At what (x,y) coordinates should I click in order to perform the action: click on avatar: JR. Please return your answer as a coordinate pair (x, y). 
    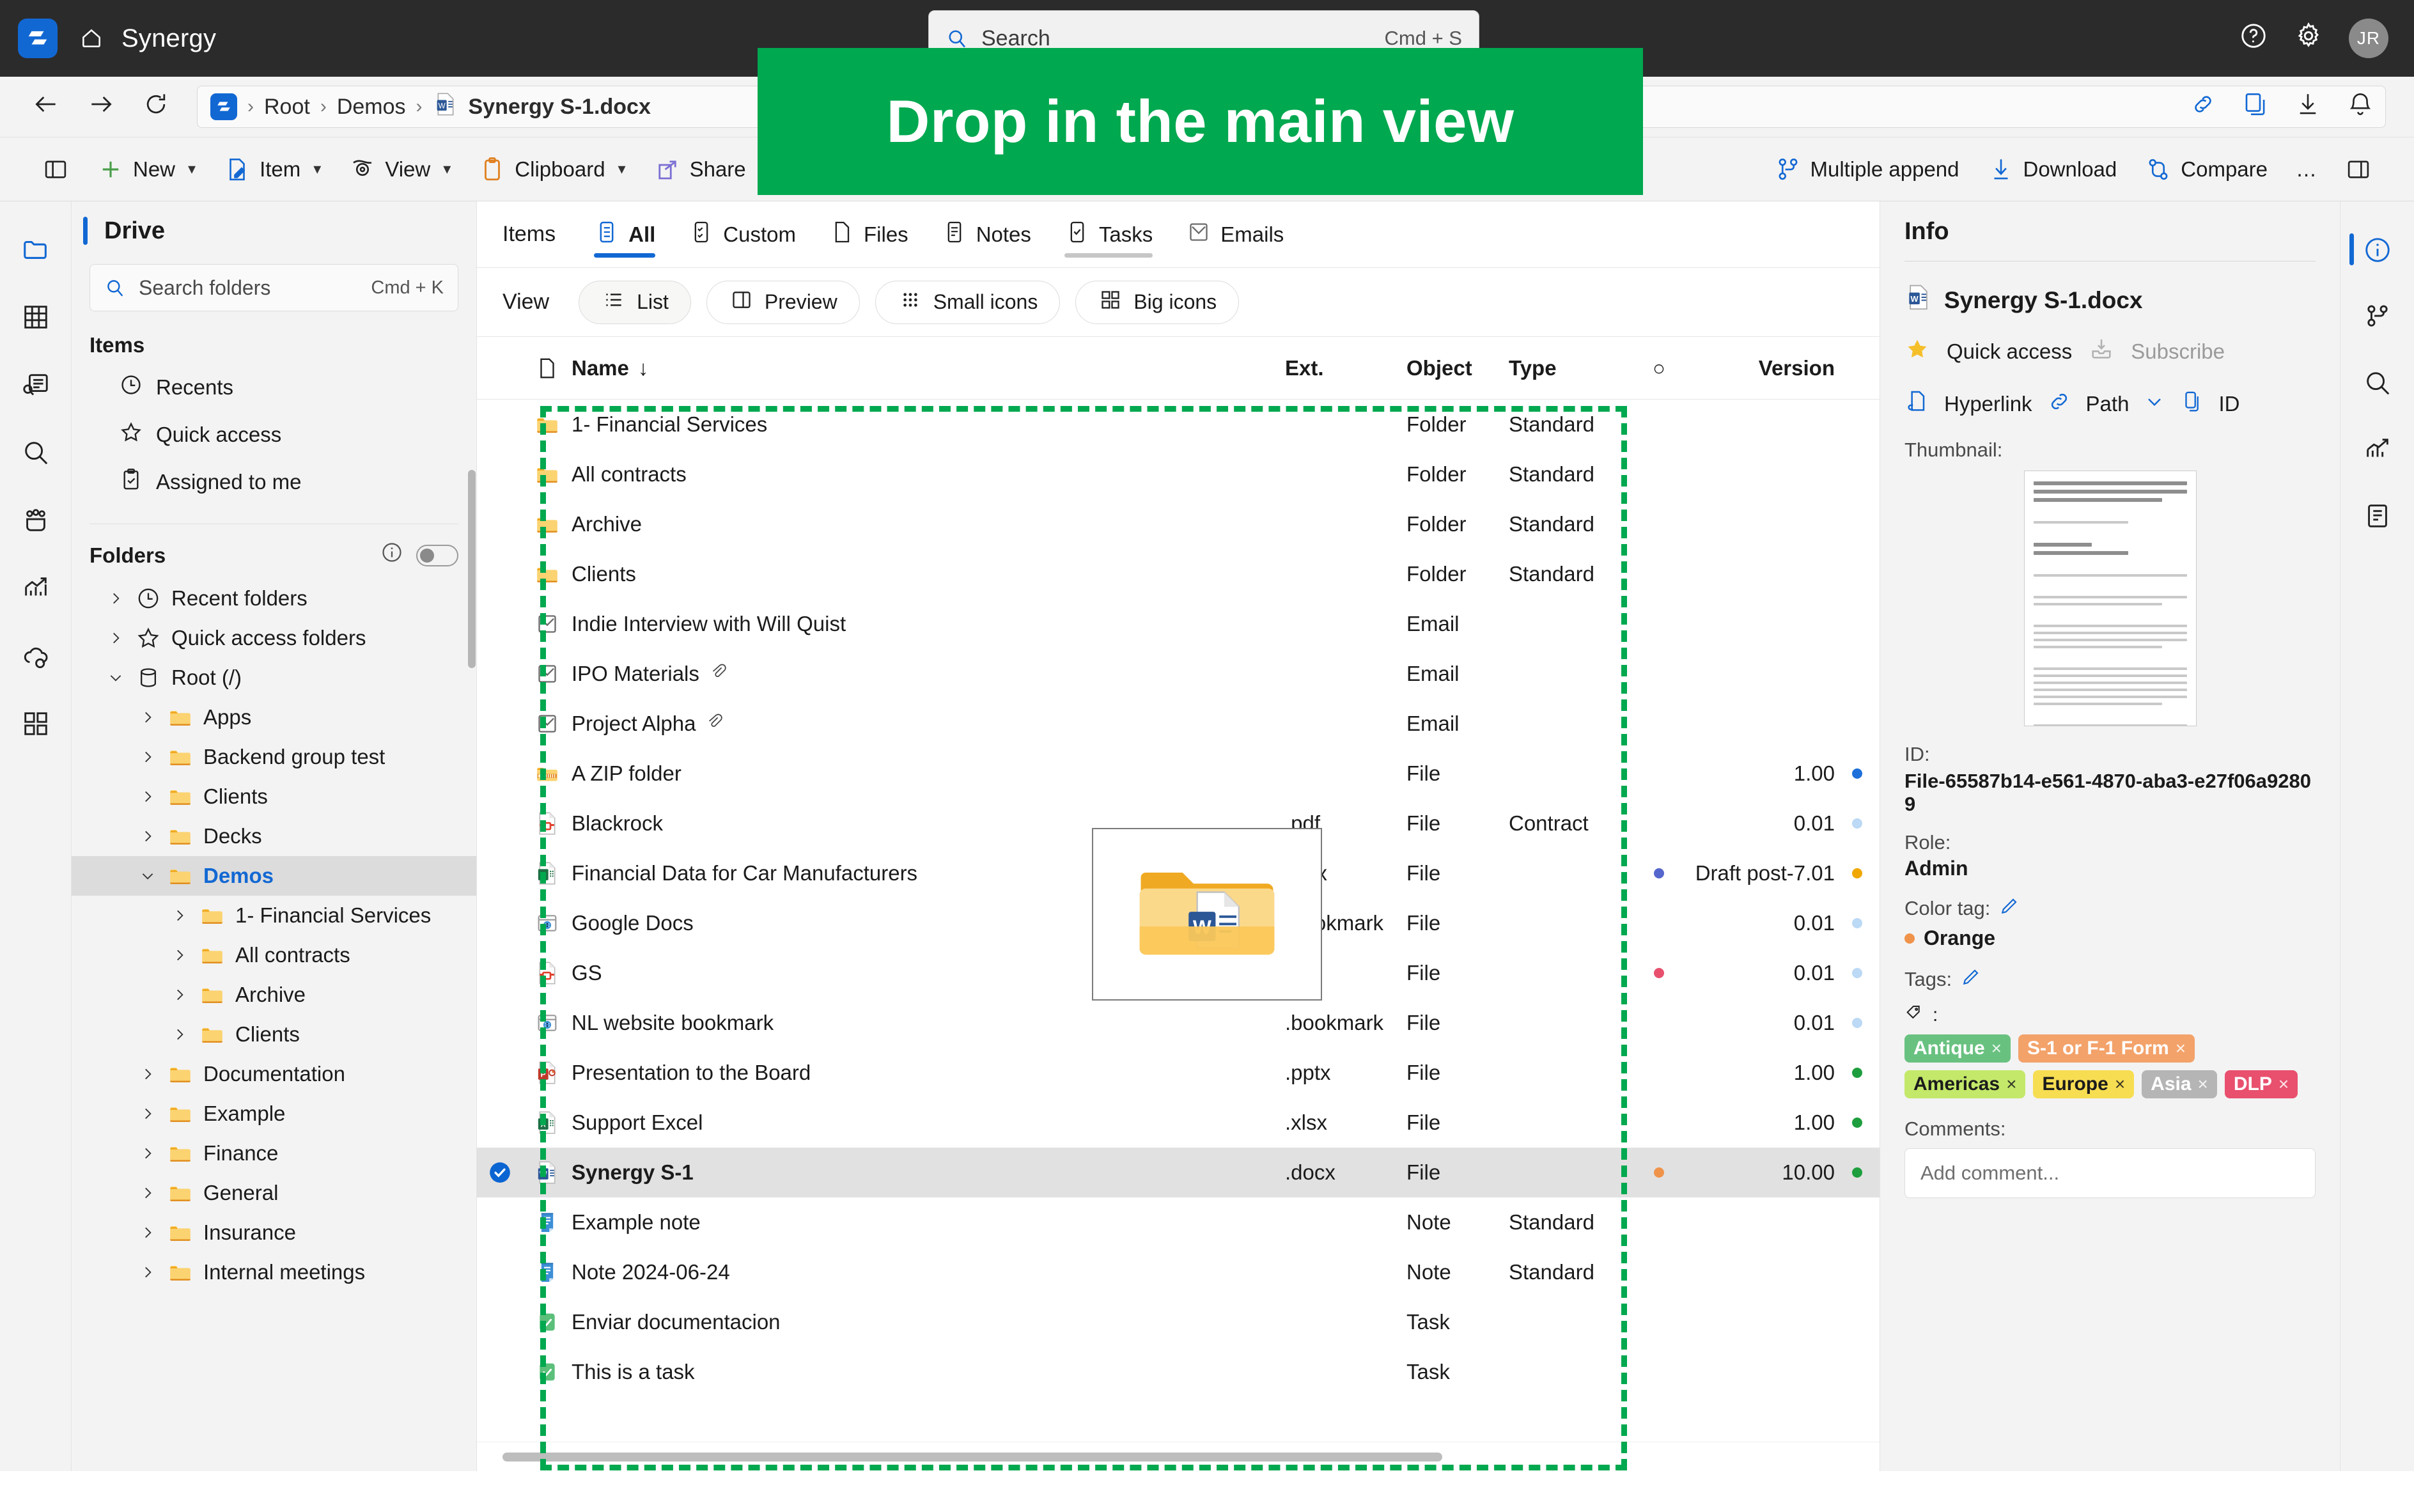
    Looking at the image, I should click on (2369, 38).